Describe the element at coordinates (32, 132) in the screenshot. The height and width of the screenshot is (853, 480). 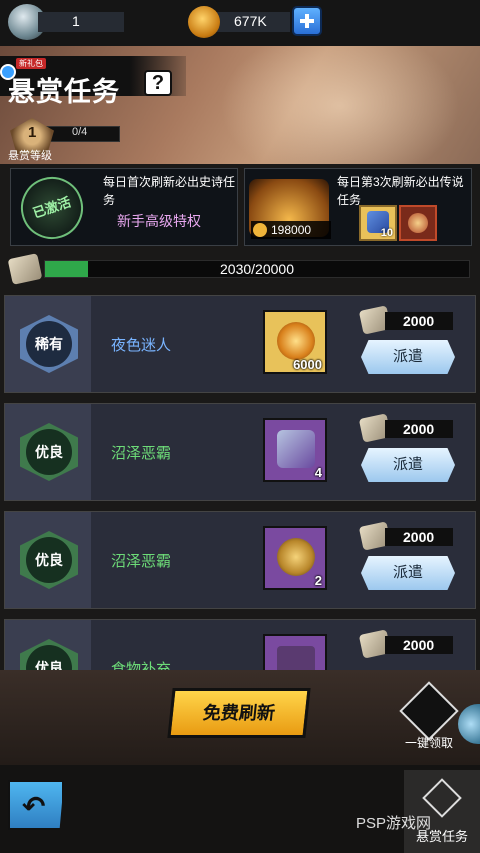
I see `bounty-level: 1` at that location.